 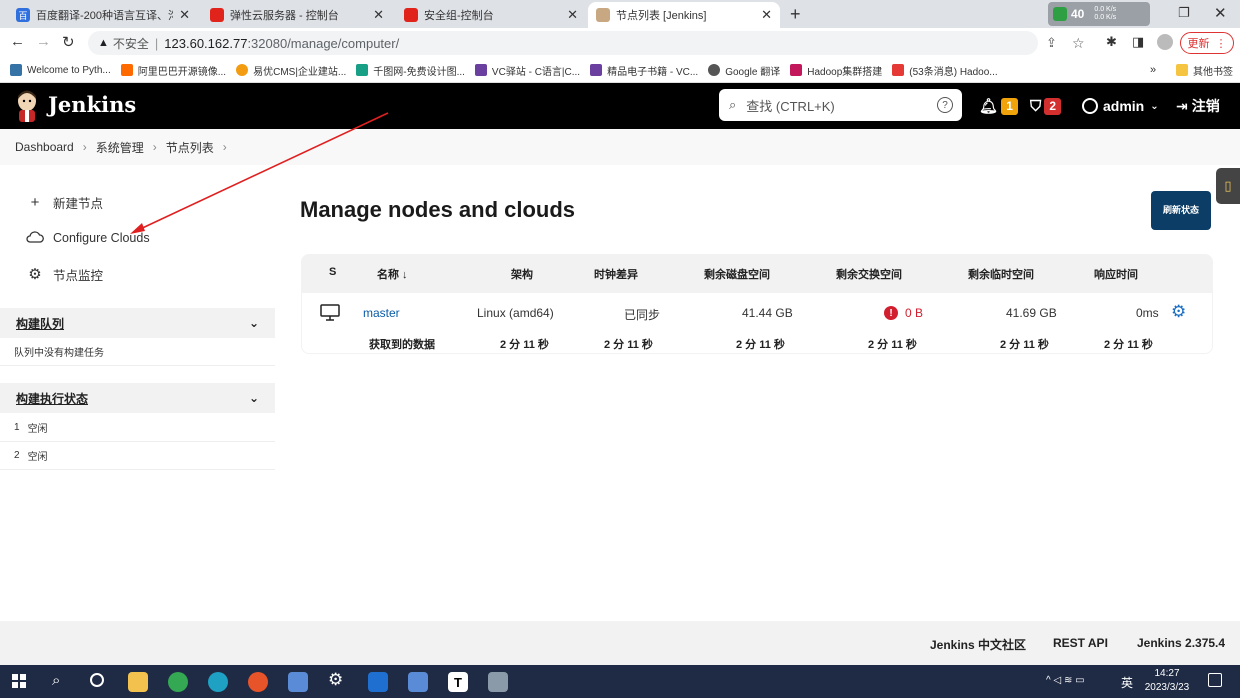 I want to click on cloud-icon, so click(x=35, y=238).